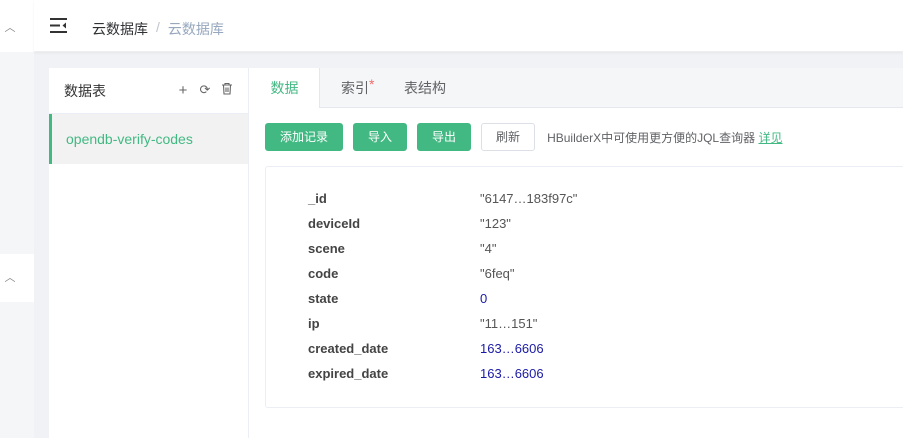  Describe the element at coordinates (770, 138) in the screenshot. I see `details-link: 详见` at that location.